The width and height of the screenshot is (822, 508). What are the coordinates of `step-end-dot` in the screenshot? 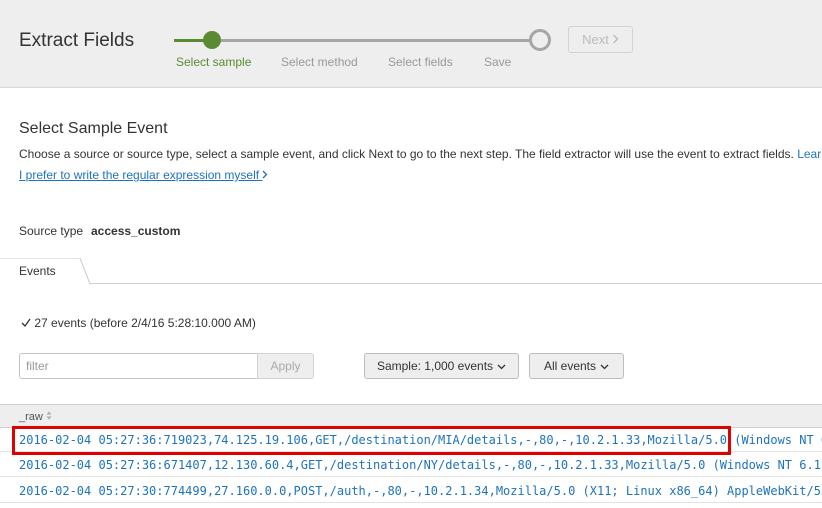 It's located at (540, 40).